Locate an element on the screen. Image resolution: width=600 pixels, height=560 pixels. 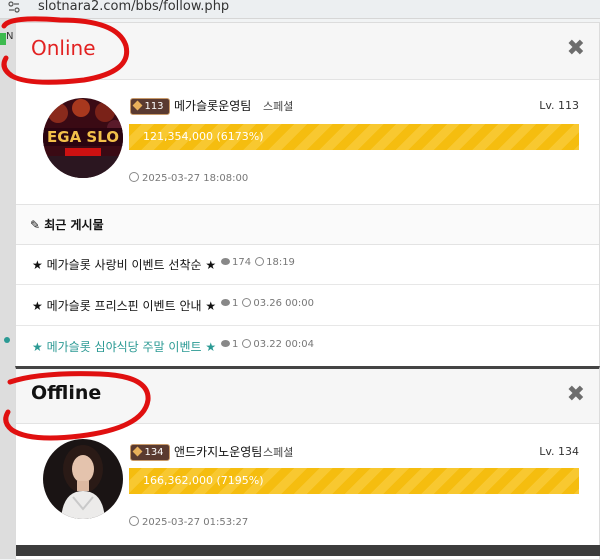
user-level: Lv. 134 is located at coordinates (559, 451).